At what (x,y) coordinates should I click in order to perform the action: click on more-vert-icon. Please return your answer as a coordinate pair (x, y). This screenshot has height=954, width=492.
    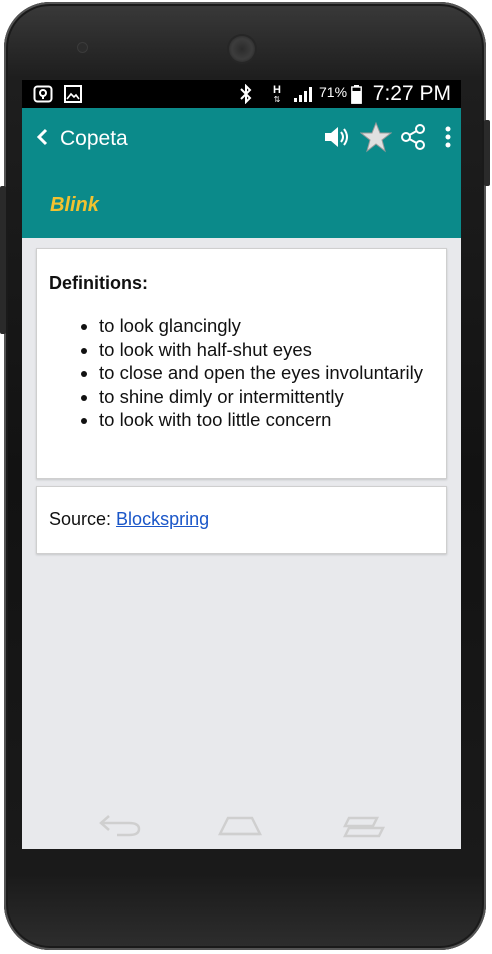
    Looking at the image, I should click on (448, 137).